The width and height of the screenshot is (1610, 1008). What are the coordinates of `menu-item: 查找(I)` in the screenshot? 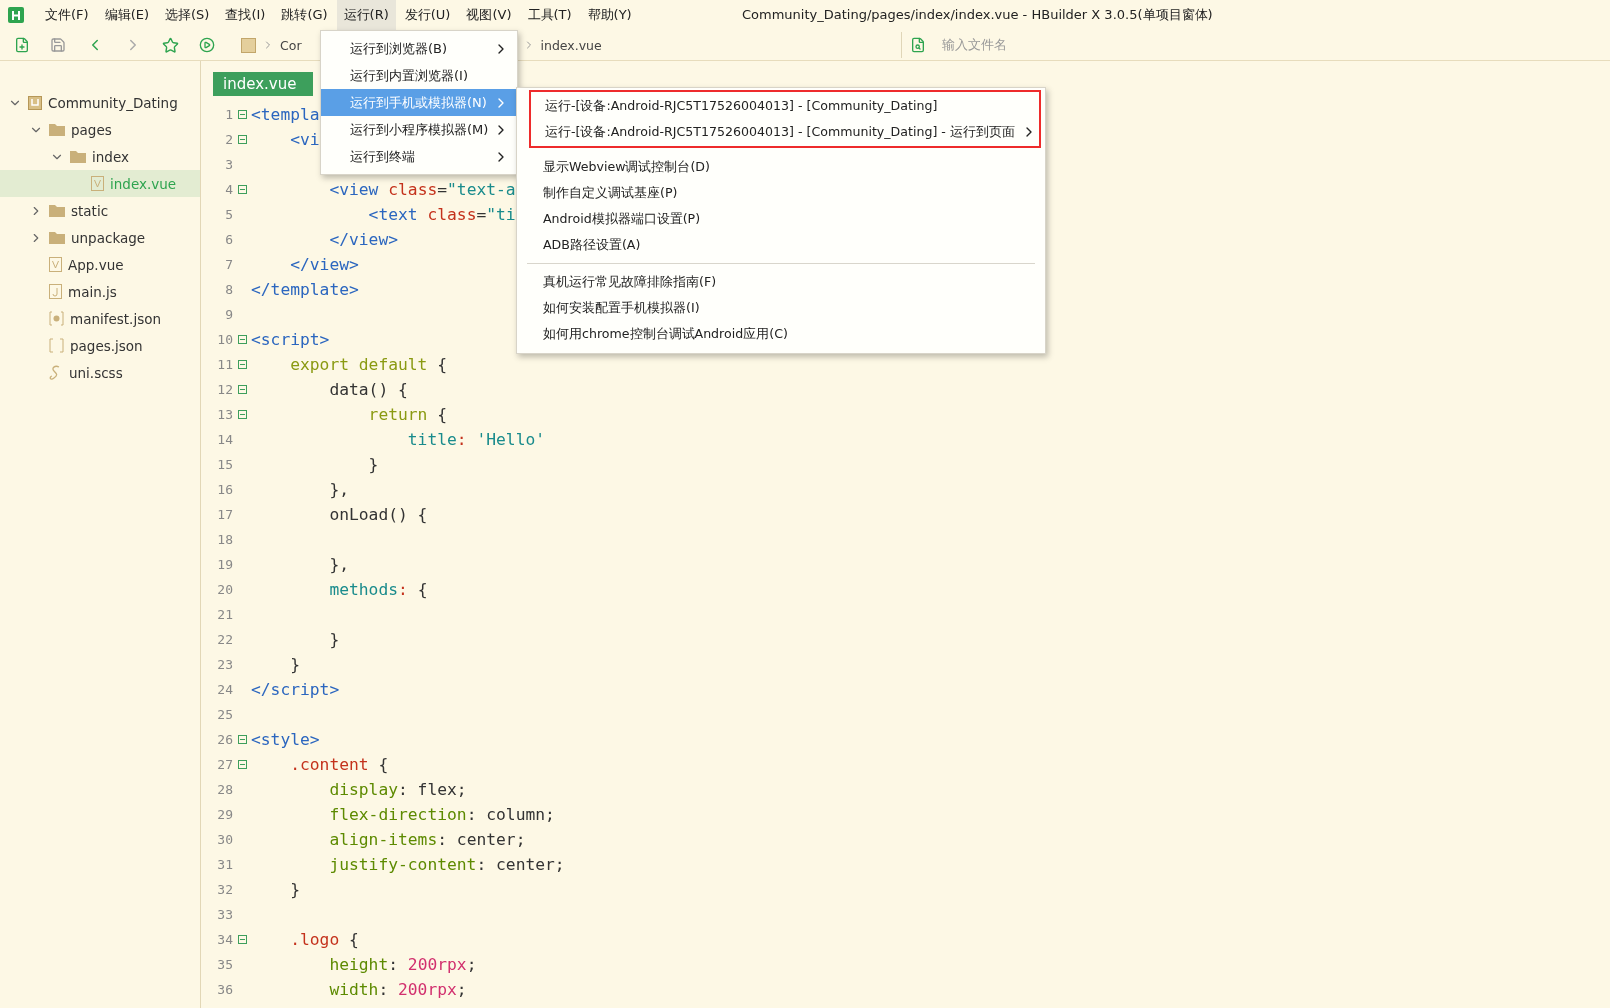 It's located at (245, 15).